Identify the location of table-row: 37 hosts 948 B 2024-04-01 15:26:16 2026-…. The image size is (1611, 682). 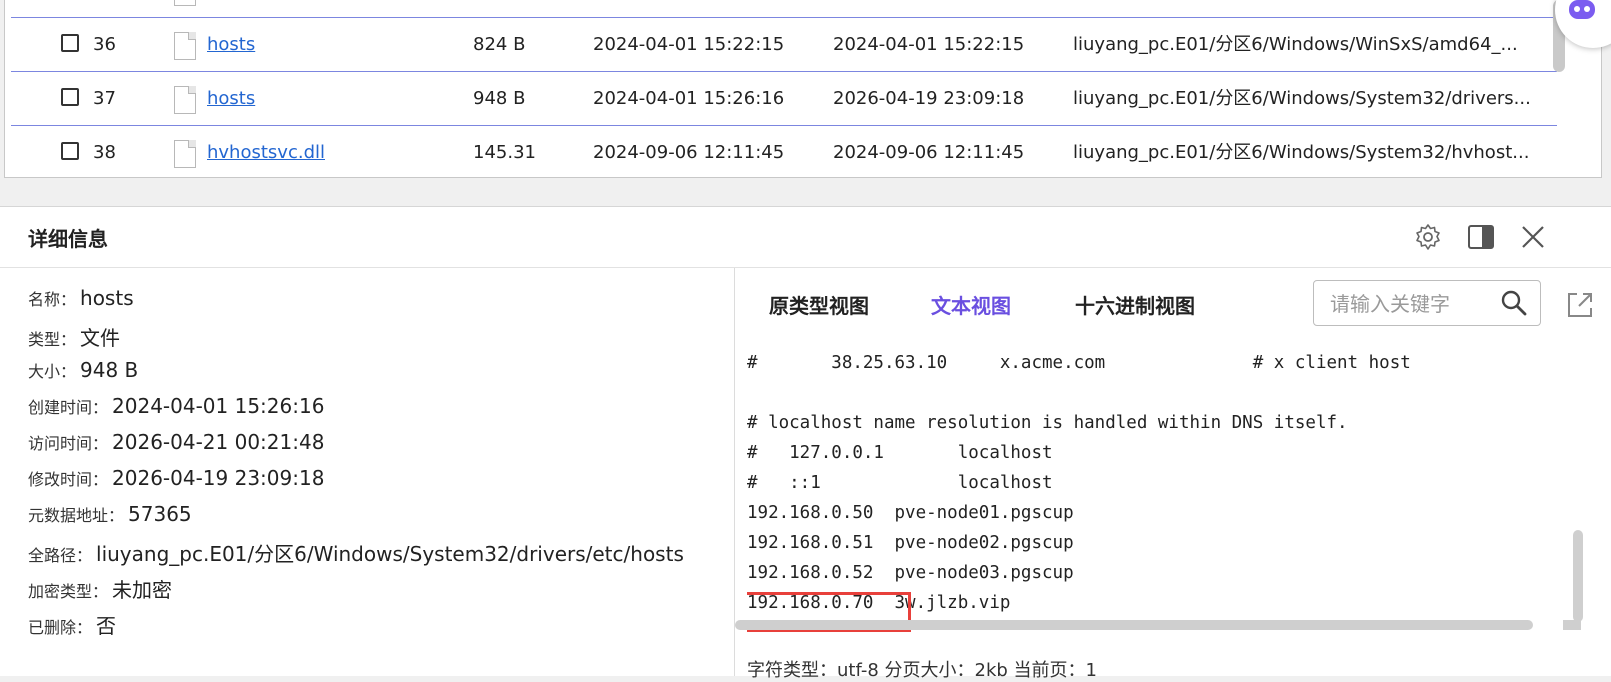
(784, 99).